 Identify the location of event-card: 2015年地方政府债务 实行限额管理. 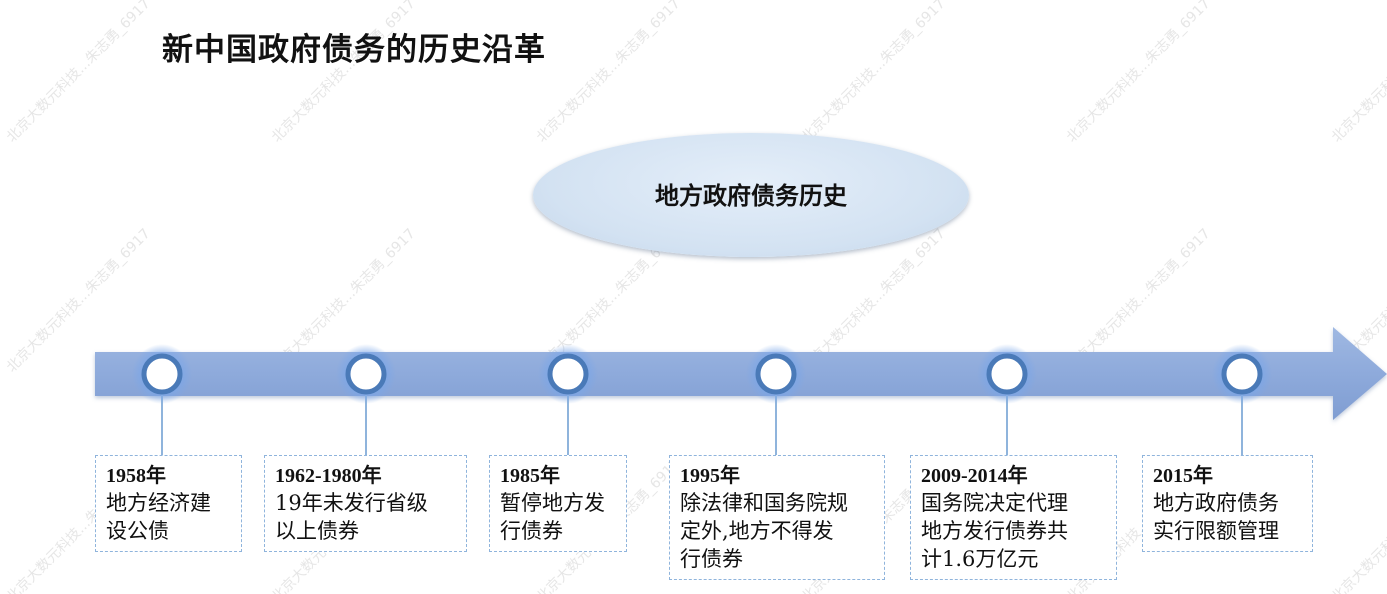
(1227, 503).